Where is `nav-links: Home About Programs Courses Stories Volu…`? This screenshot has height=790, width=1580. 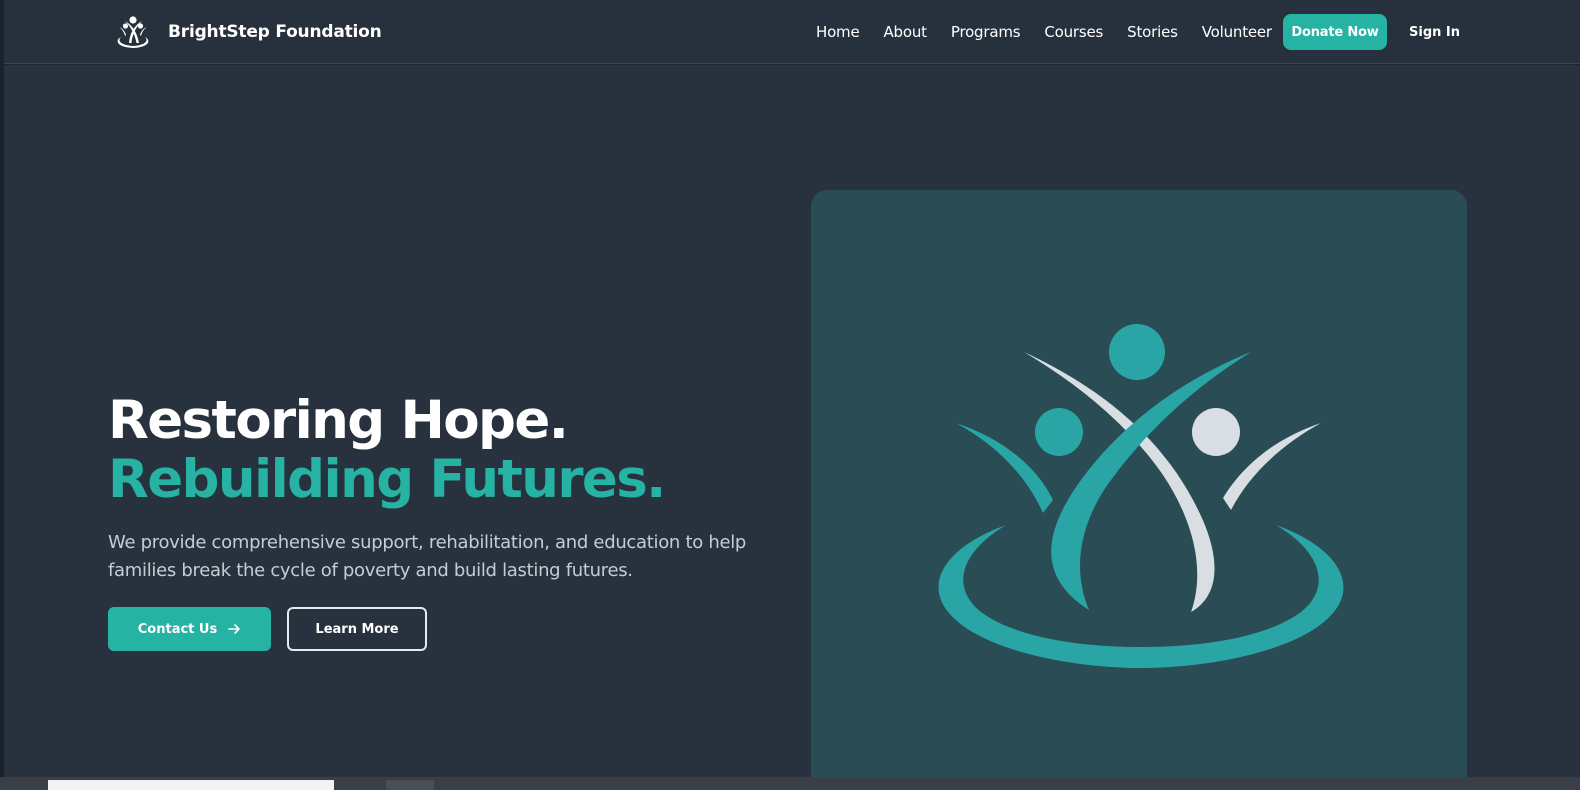
nav-links: Home About Programs Courses Stories Volu… is located at coordinates (1056, 32).